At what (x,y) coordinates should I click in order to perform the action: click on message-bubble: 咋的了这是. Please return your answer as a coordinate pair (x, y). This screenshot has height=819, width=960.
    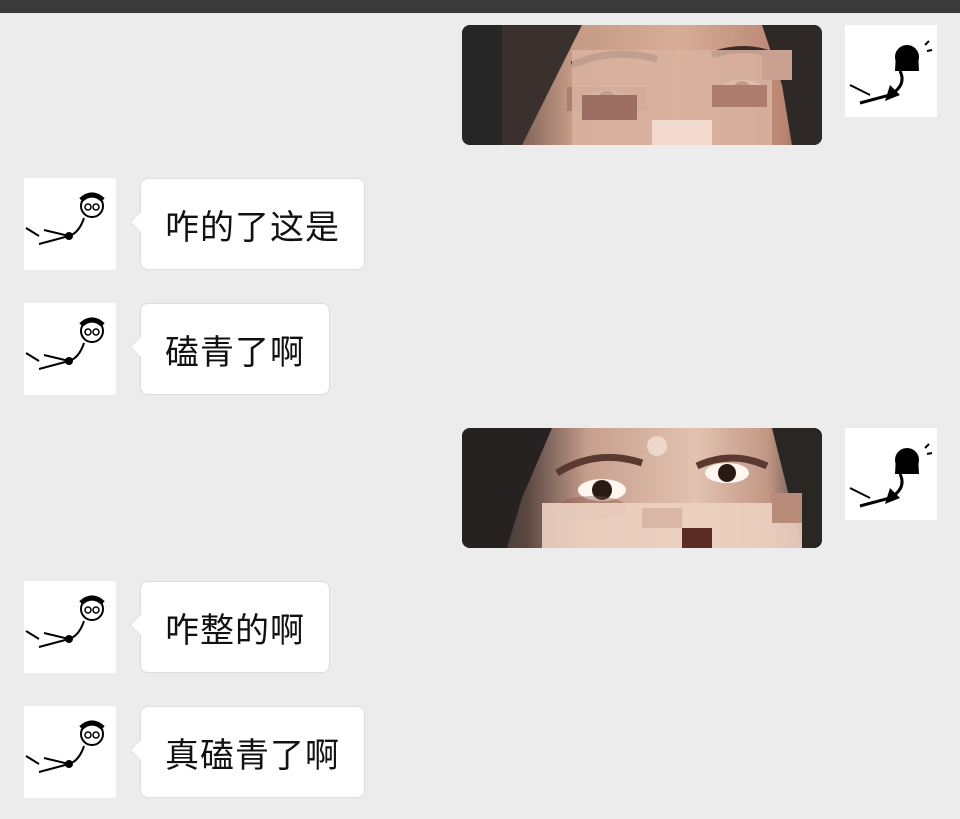
    Looking at the image, I should click on (247, 224).